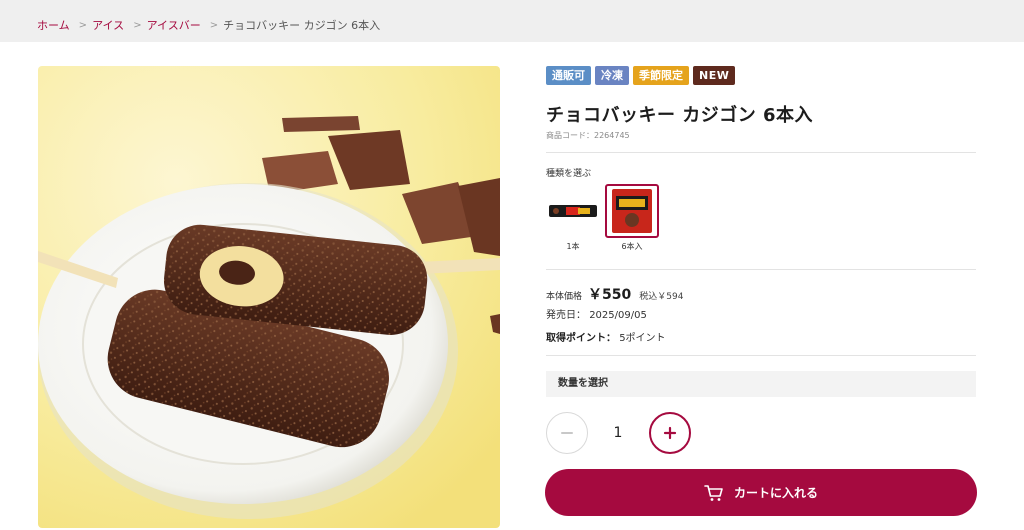 The width and height of the screenshot is (1024, 530). What do you see at coordinates (174, 25) in the screenshot?
I see `breadcrumb-icebar: アイスバー` at bounding box center [174, 25].